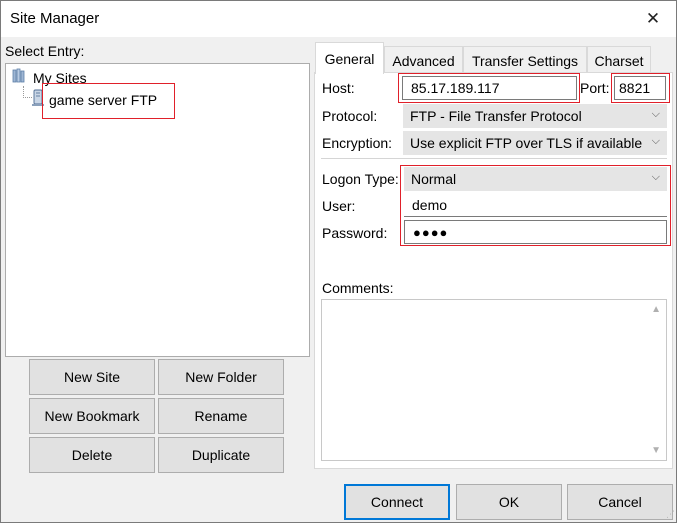  I want to click on logon-type-label: Logon Type:, so click(360, 179).